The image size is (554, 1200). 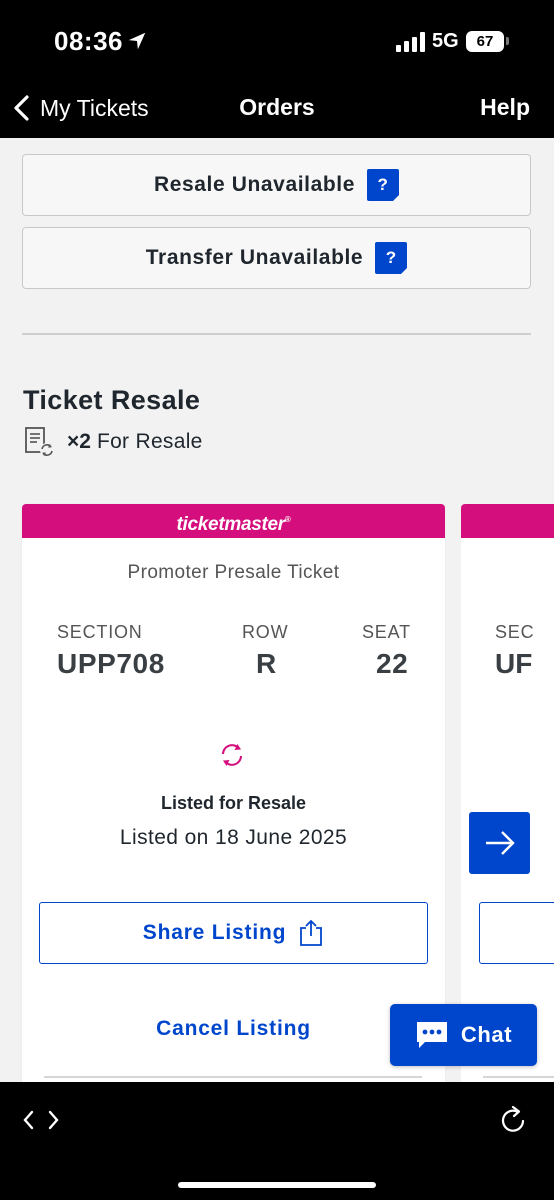 I want to click on ticket-resale-icon, so click(x=39, y=442).